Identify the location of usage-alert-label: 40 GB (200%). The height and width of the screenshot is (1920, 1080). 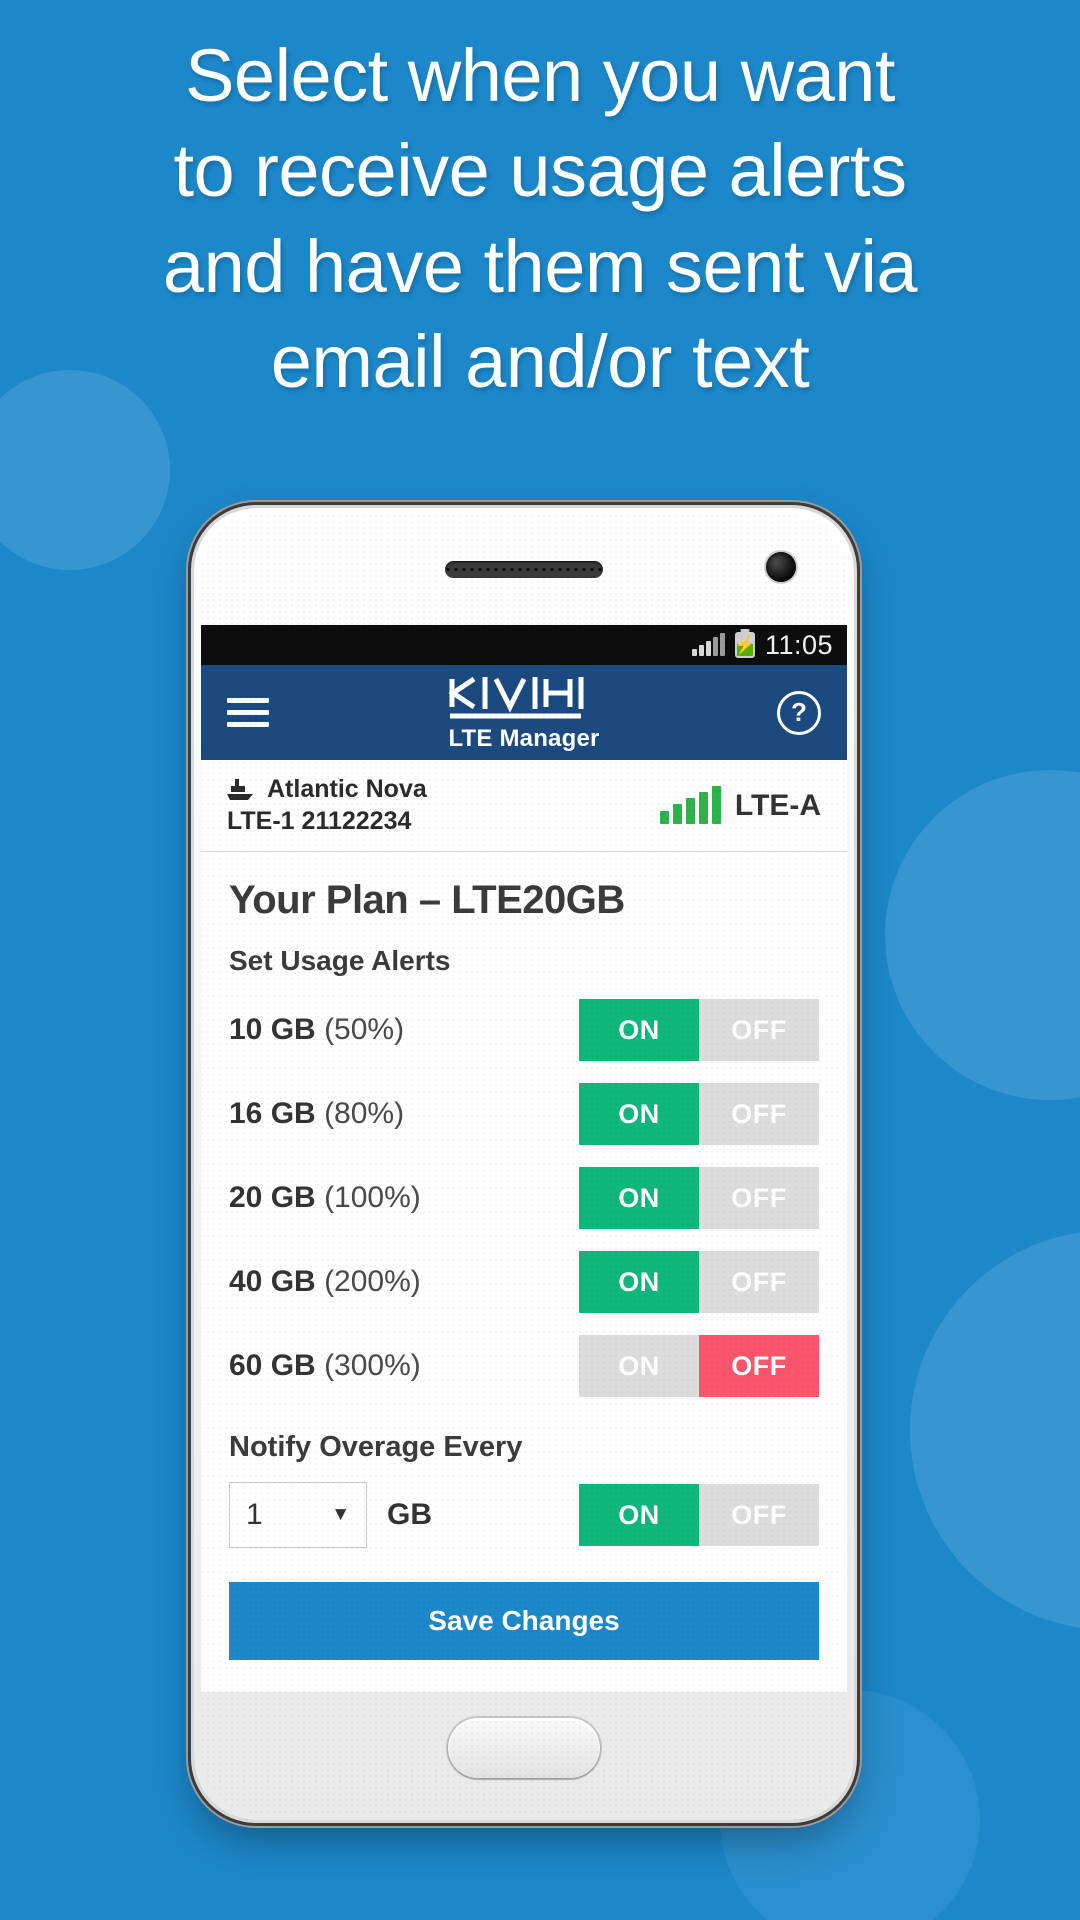
(325, 1282).